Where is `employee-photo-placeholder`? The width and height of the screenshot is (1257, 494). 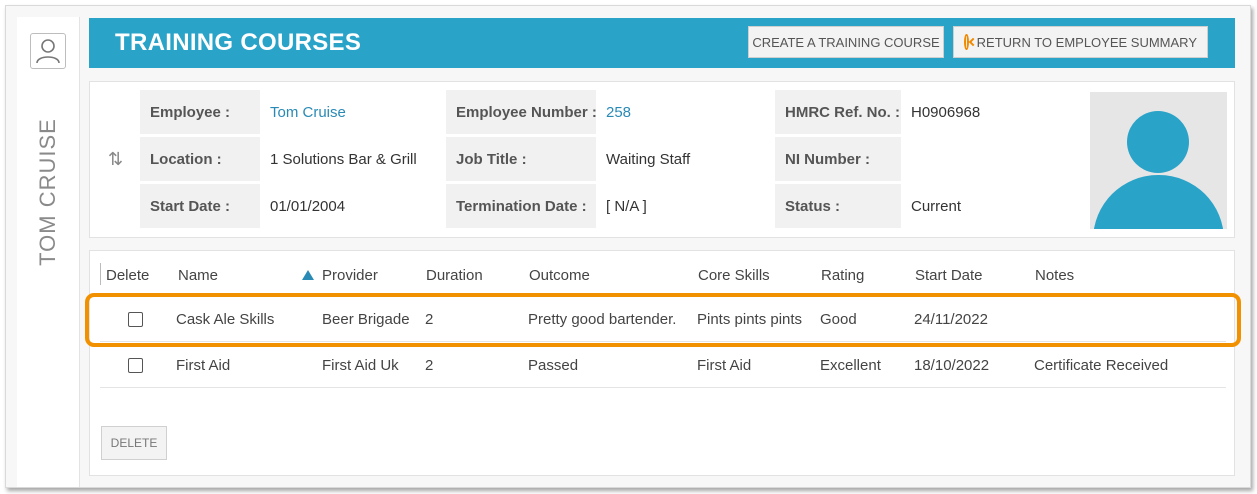
employee-photo-placeholder is located at coordinates (1158, 160).